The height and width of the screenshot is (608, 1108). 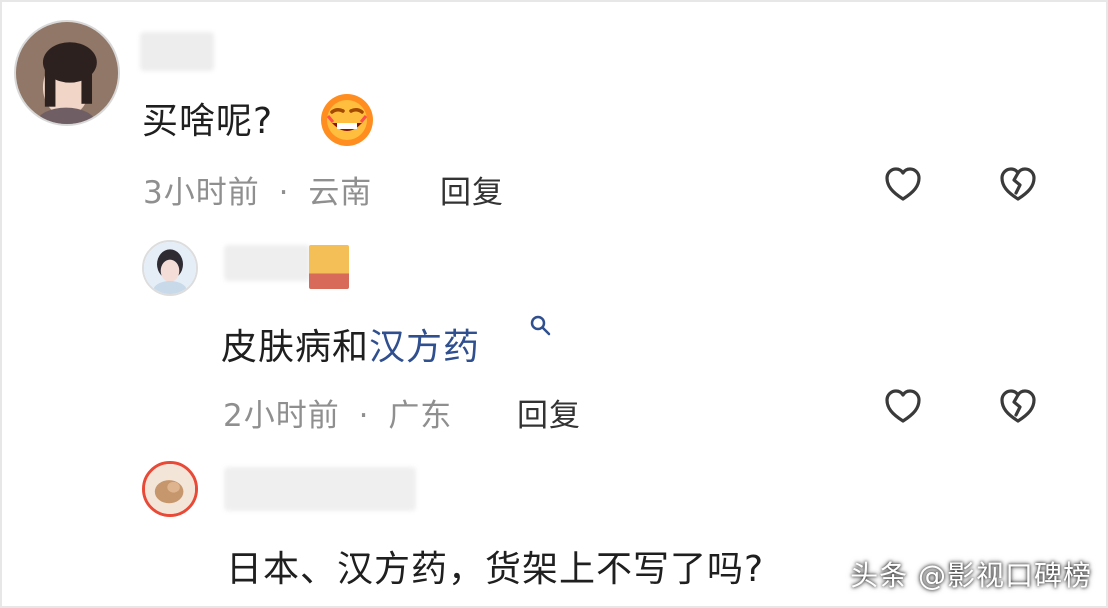 What do you see at coordinates (347, 120) in the screenshot?
I see `laughing-face-icon` at bounding box center [347, 120].